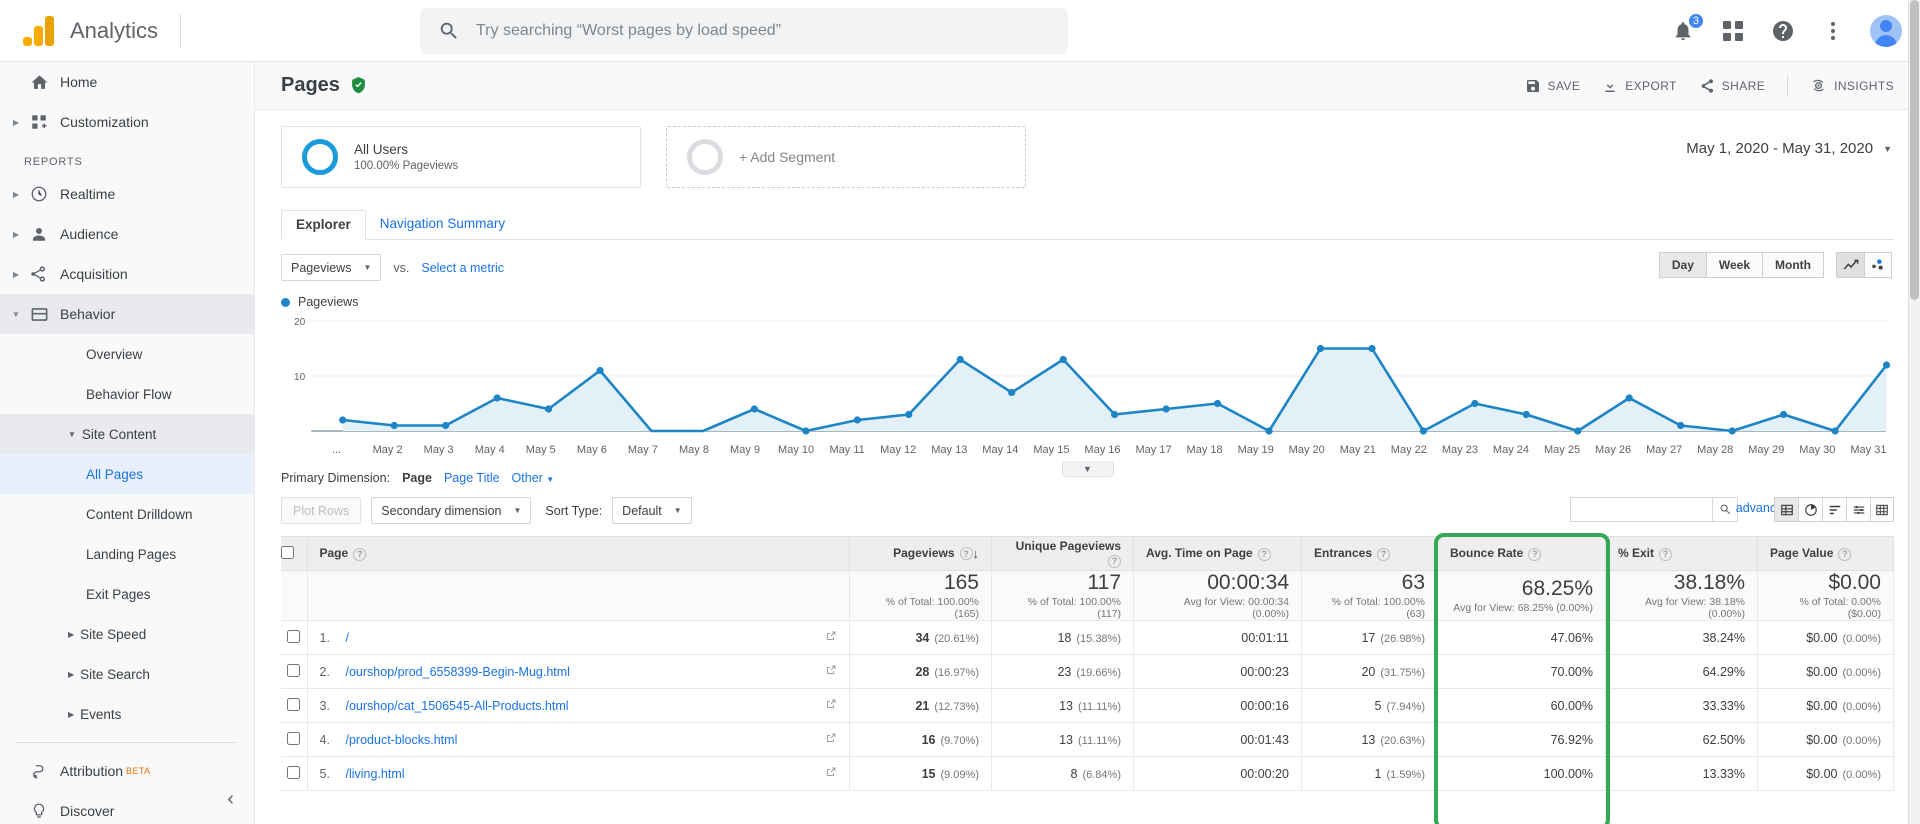 Image resolution: width=1920 pixels, height=824 pixels. What do you see at coordinates (1802, 553) in the screenshot?
I see `col-label: Page Value` at bounding box center [1802, 553].